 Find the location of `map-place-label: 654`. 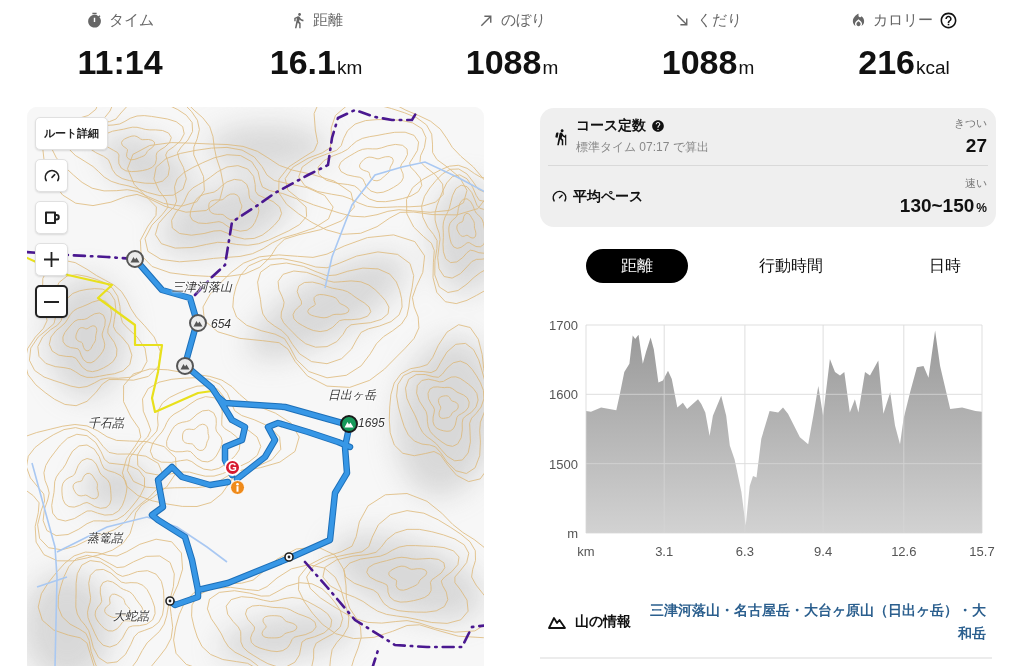

map-place-label: 654 is located at coordinates (221, 324).